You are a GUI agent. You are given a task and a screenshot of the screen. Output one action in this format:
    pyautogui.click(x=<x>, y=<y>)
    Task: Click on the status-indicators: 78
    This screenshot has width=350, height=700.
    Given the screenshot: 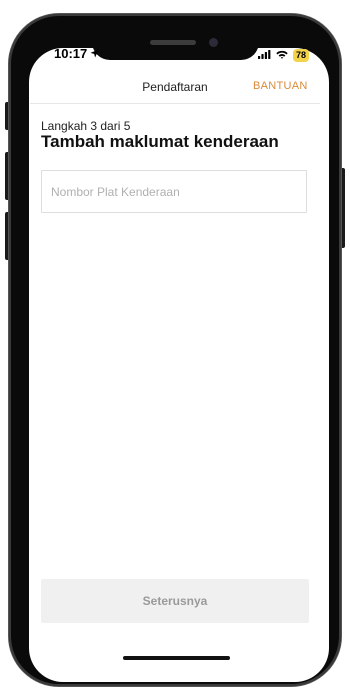 What is the action you would take?
    pyautogui.click(x=284, y=55)
    